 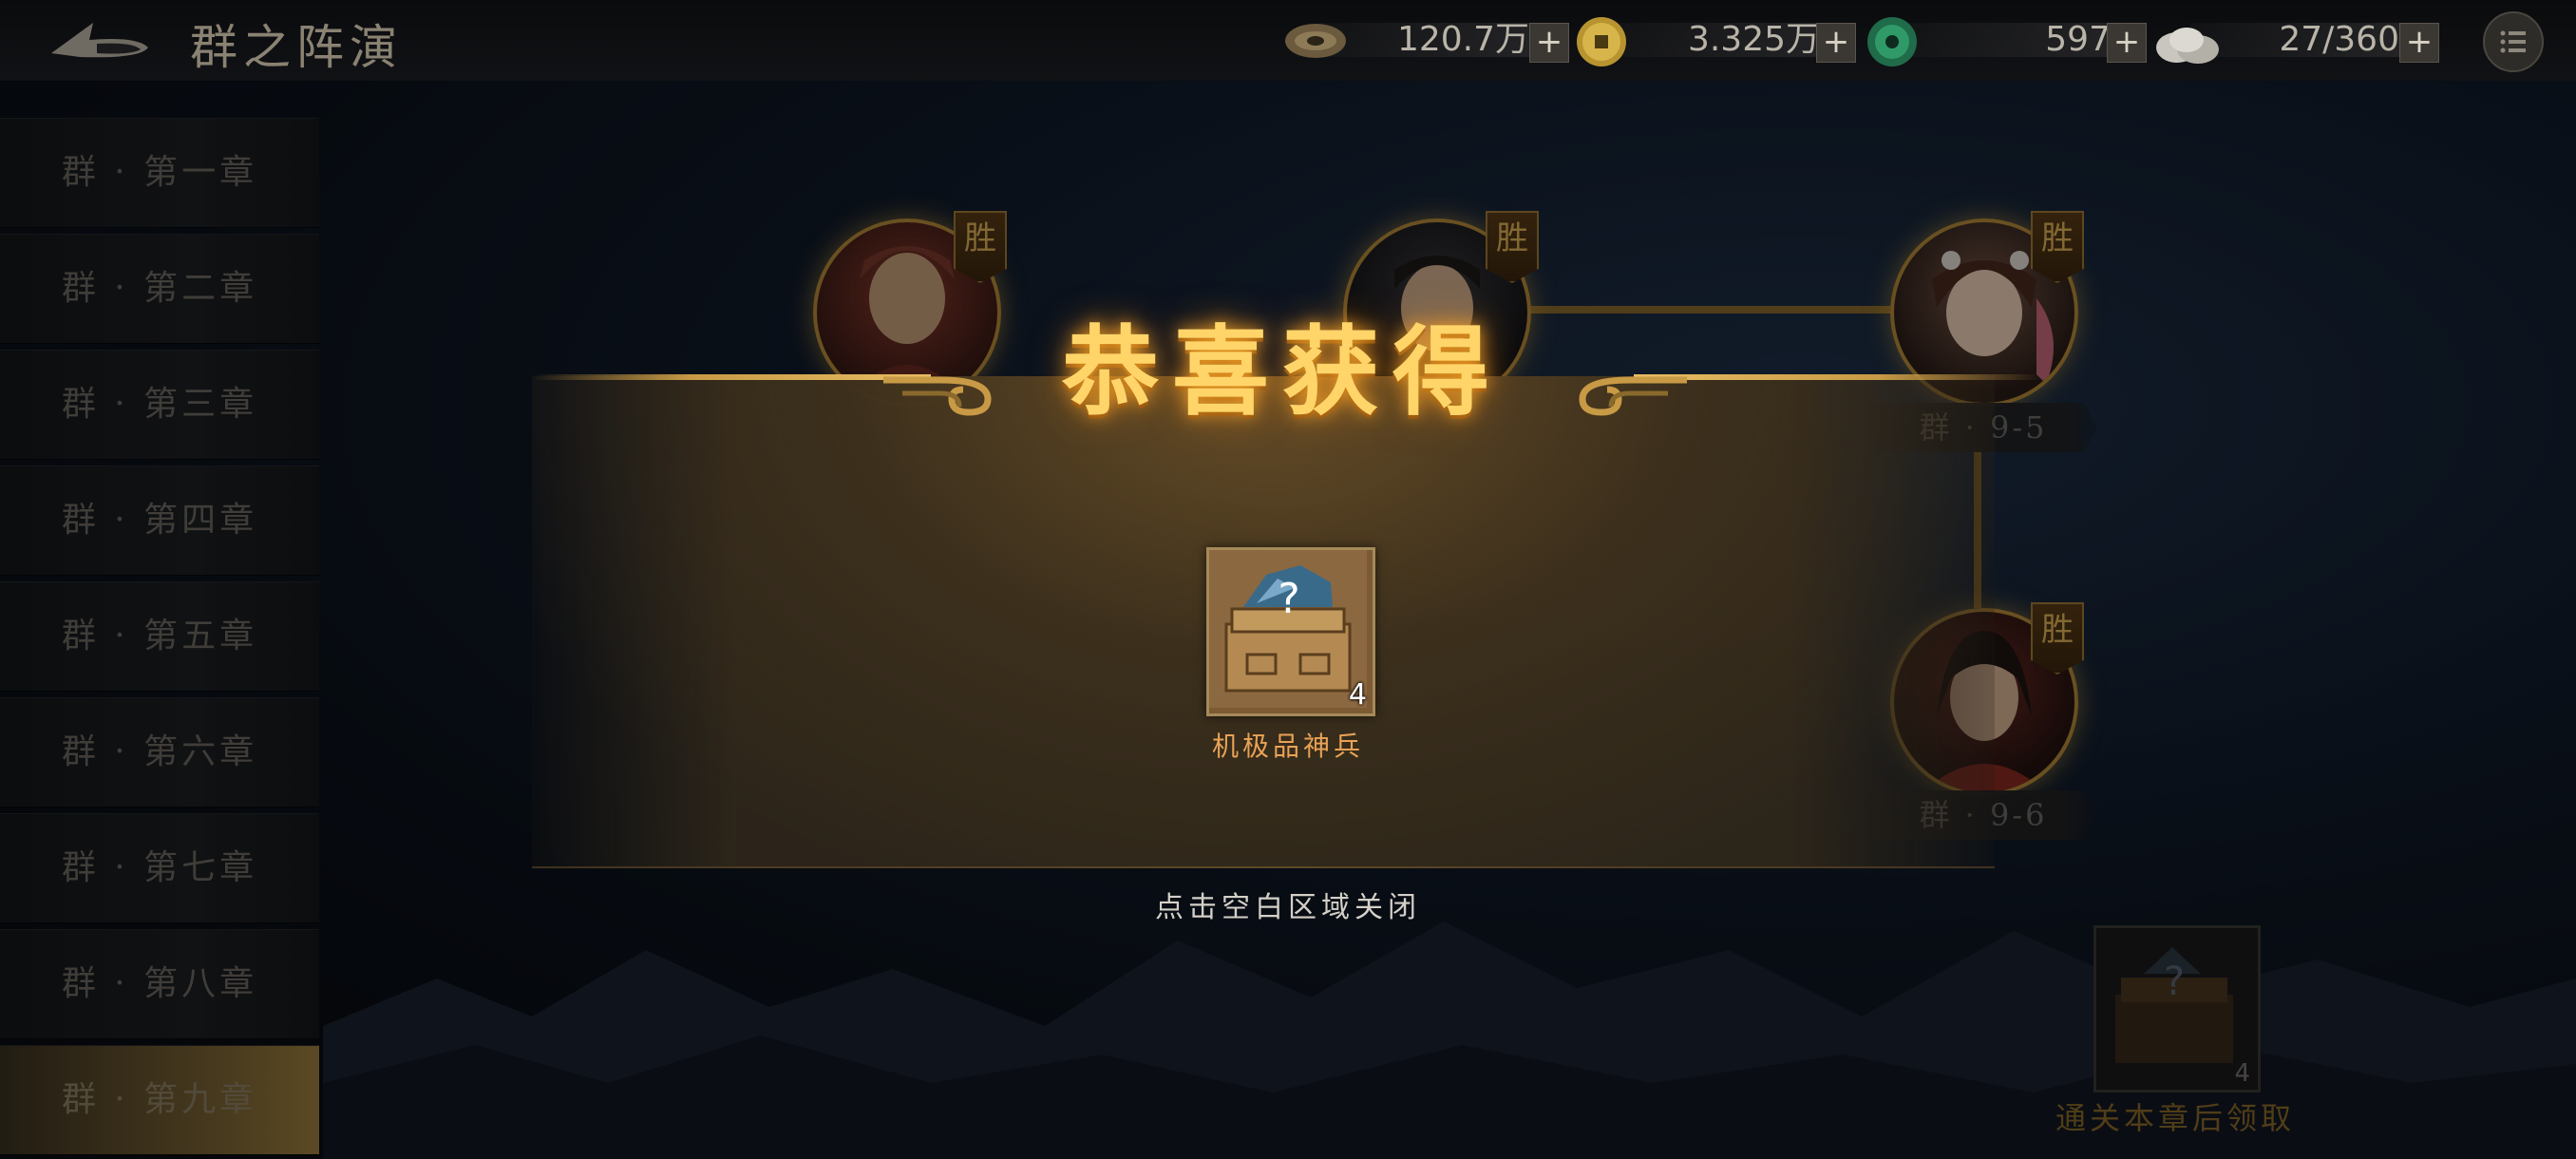 I want to click on back-button, so click(x=100, y=40).